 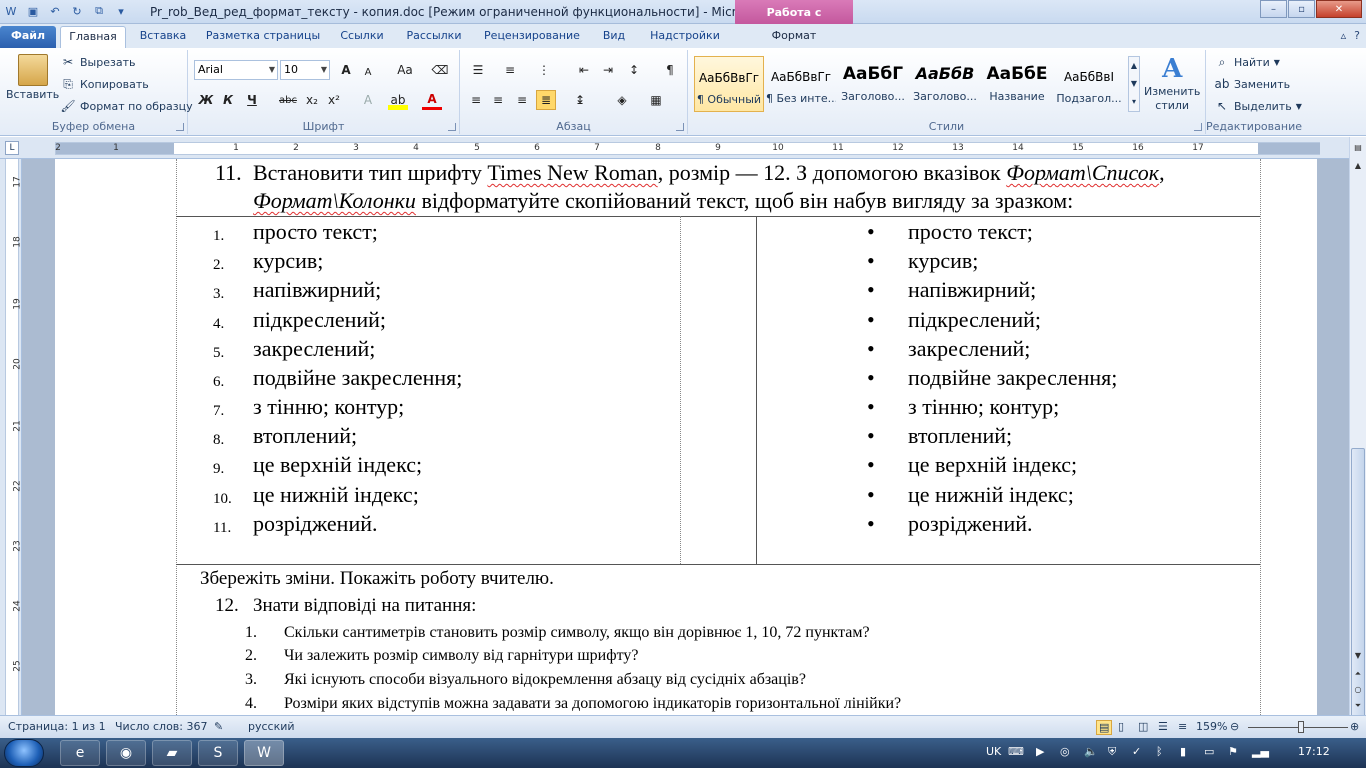 What do you see at coordinates (236, 70) in the screenshot?
I see `font-name-combo: Arial ▼` at bounding box center [236, 70].